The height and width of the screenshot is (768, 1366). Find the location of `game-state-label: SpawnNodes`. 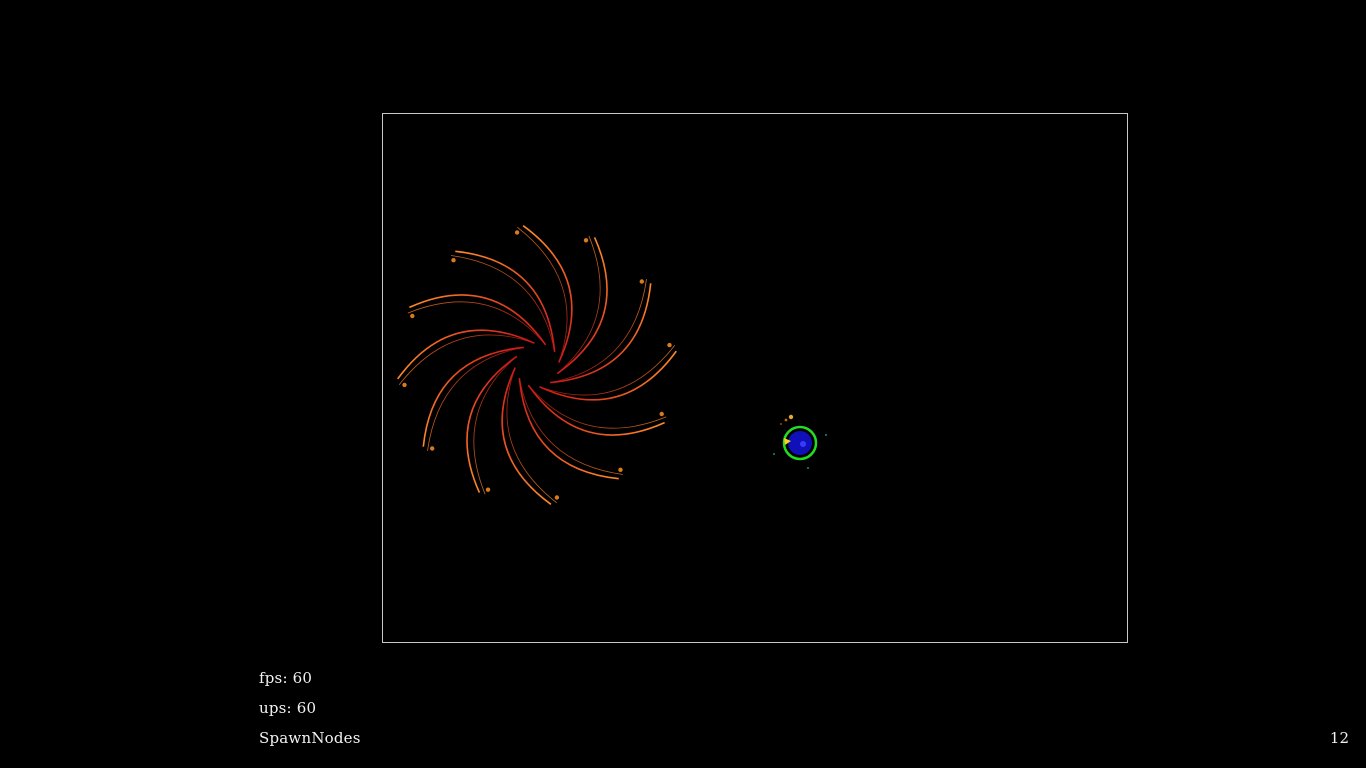

game-state-label: SpawnNodes is located at coordinates (310, 738).